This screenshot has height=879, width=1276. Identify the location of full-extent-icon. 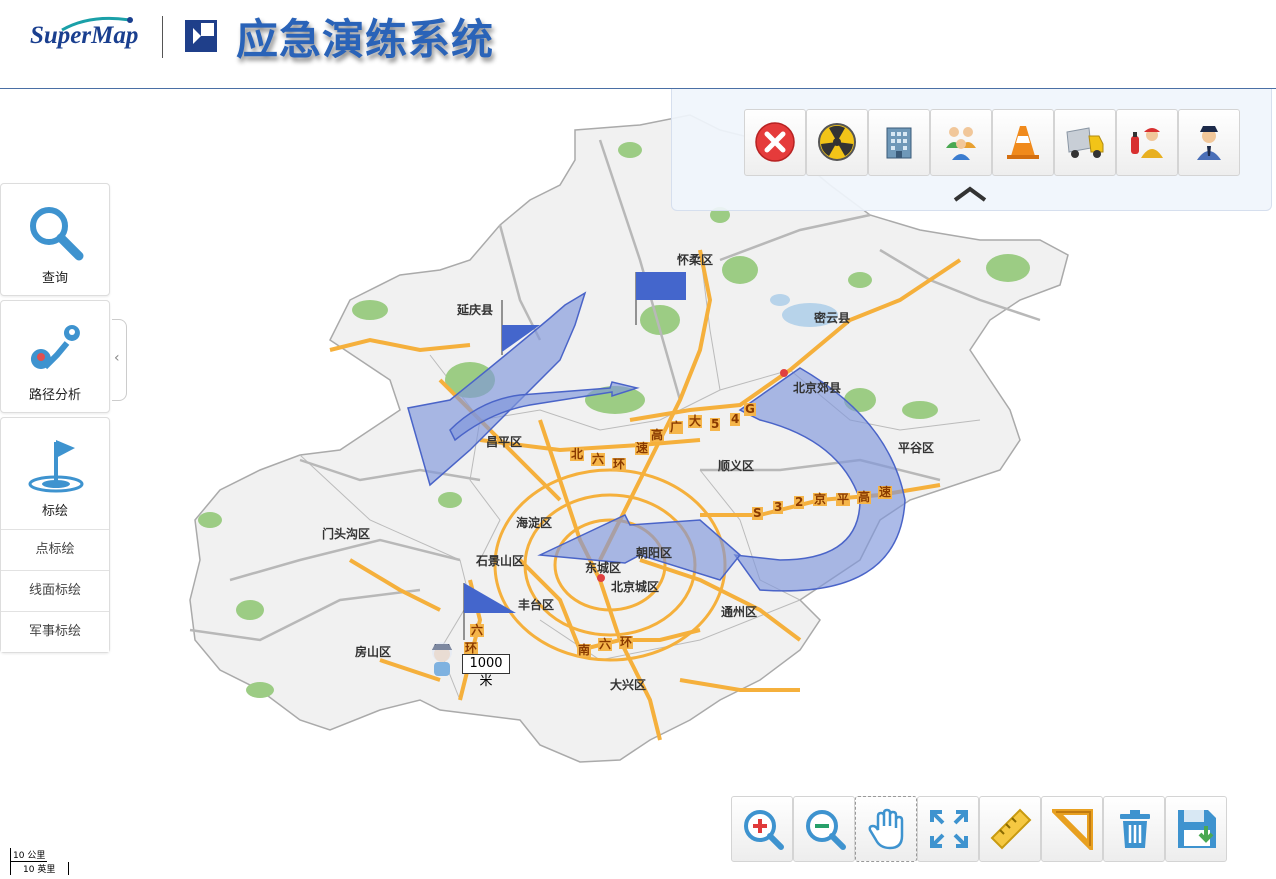
(949, 829).